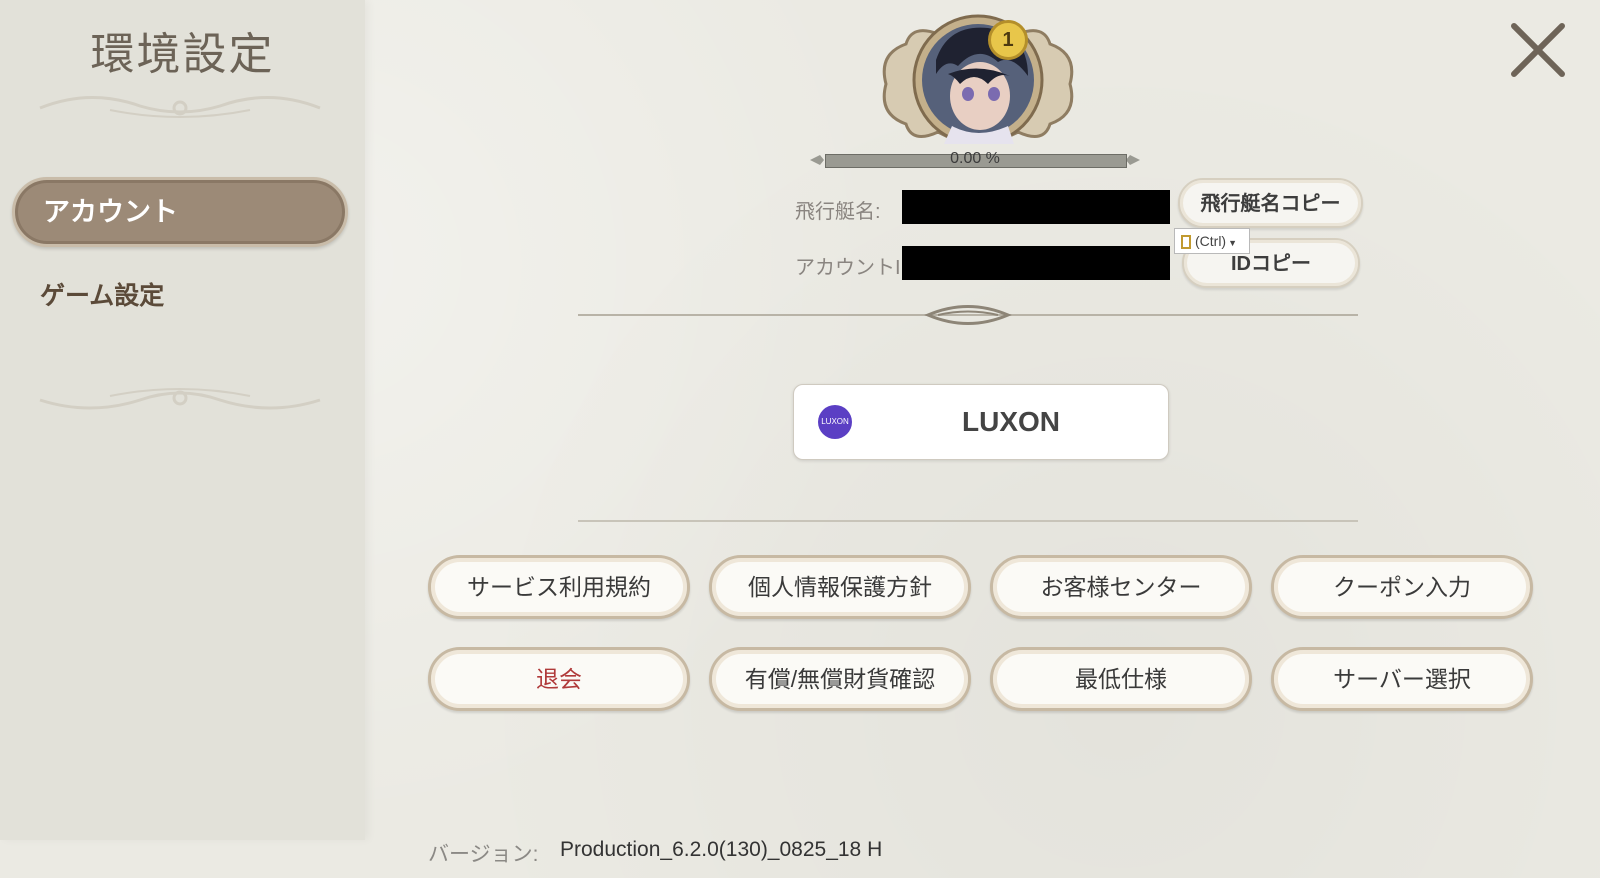 The image size is (1600, 878). I want to click on copy-pilot-name-button: 飛行艇名コピー, so click(1270, 203).